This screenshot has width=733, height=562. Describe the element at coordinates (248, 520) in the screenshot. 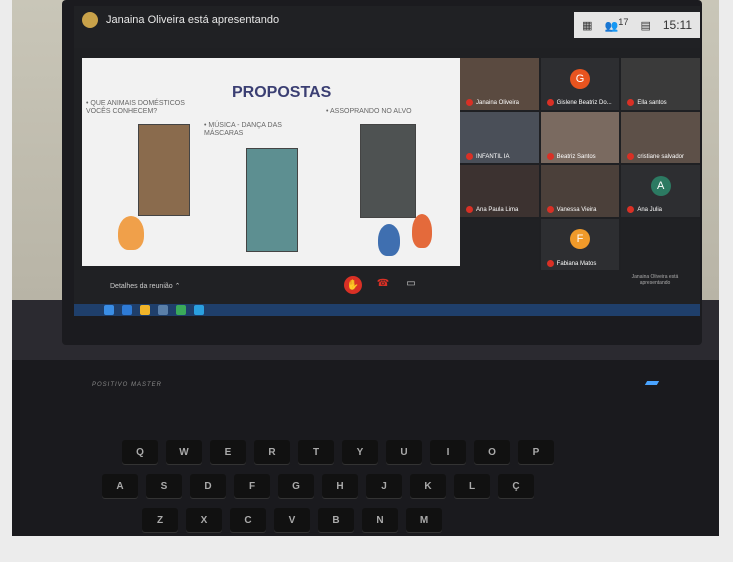

I see `keyboard-key: C` at that location.